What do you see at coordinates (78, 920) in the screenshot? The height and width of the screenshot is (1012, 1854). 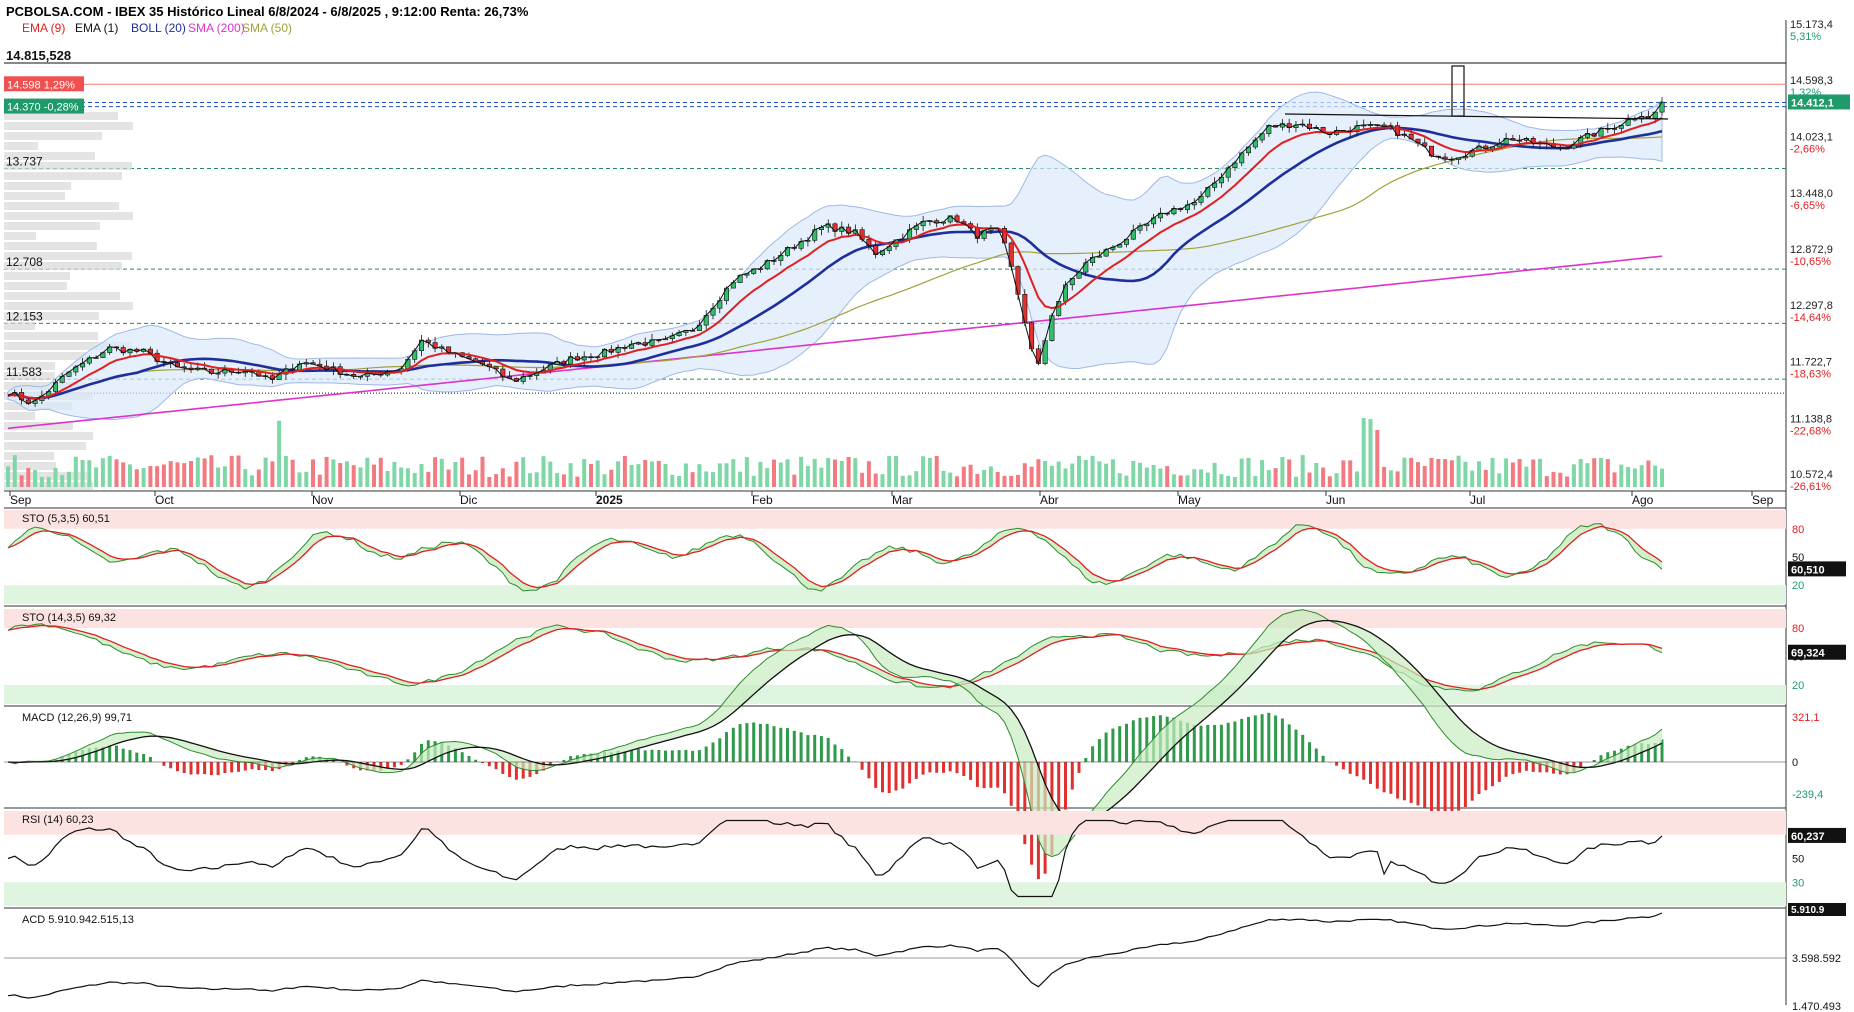 I see `indicator-label: ACD 5.910.942.515,13` at bounding box center [78, 920].